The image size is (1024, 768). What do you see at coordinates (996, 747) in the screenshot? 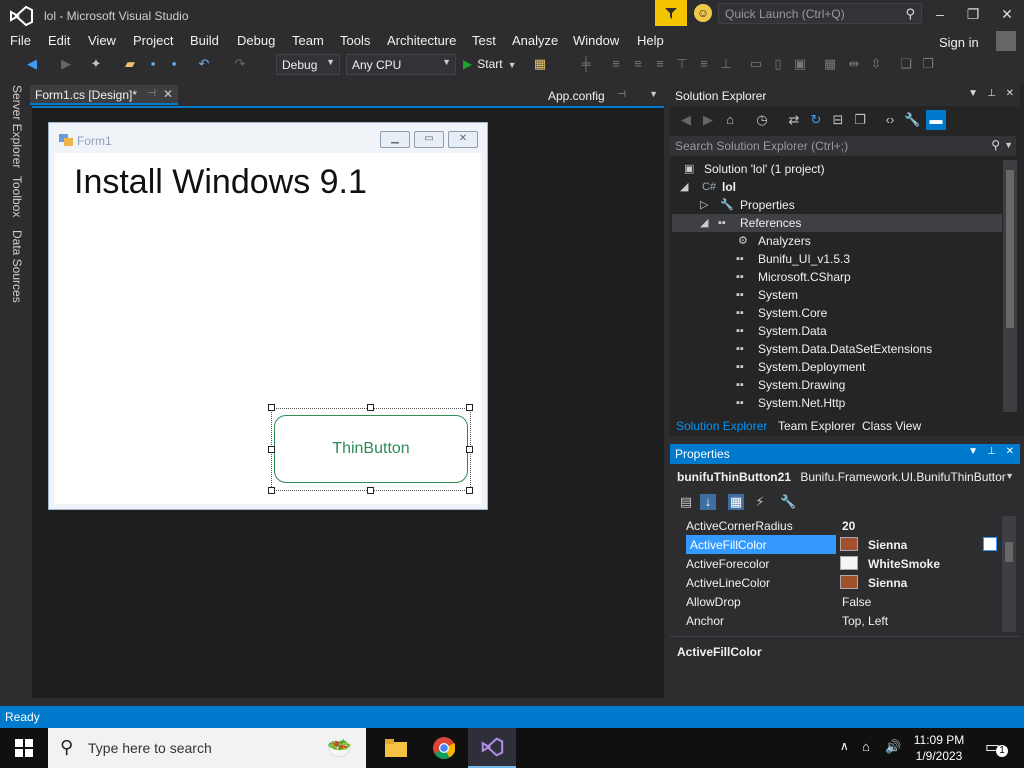
I see `notifications-icon: ▭ 1` at bounding box center [996, 747].